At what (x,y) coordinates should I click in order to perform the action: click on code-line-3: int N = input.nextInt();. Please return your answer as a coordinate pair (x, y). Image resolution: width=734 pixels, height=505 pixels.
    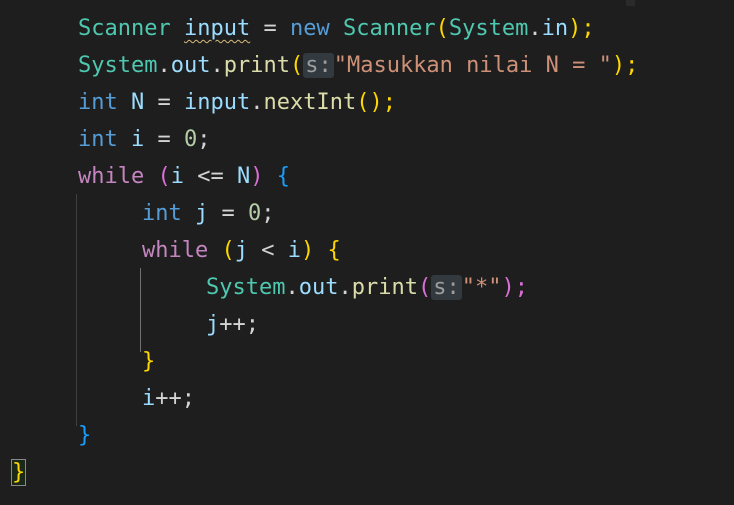
    Looking at the image, I should click on (237, 103).